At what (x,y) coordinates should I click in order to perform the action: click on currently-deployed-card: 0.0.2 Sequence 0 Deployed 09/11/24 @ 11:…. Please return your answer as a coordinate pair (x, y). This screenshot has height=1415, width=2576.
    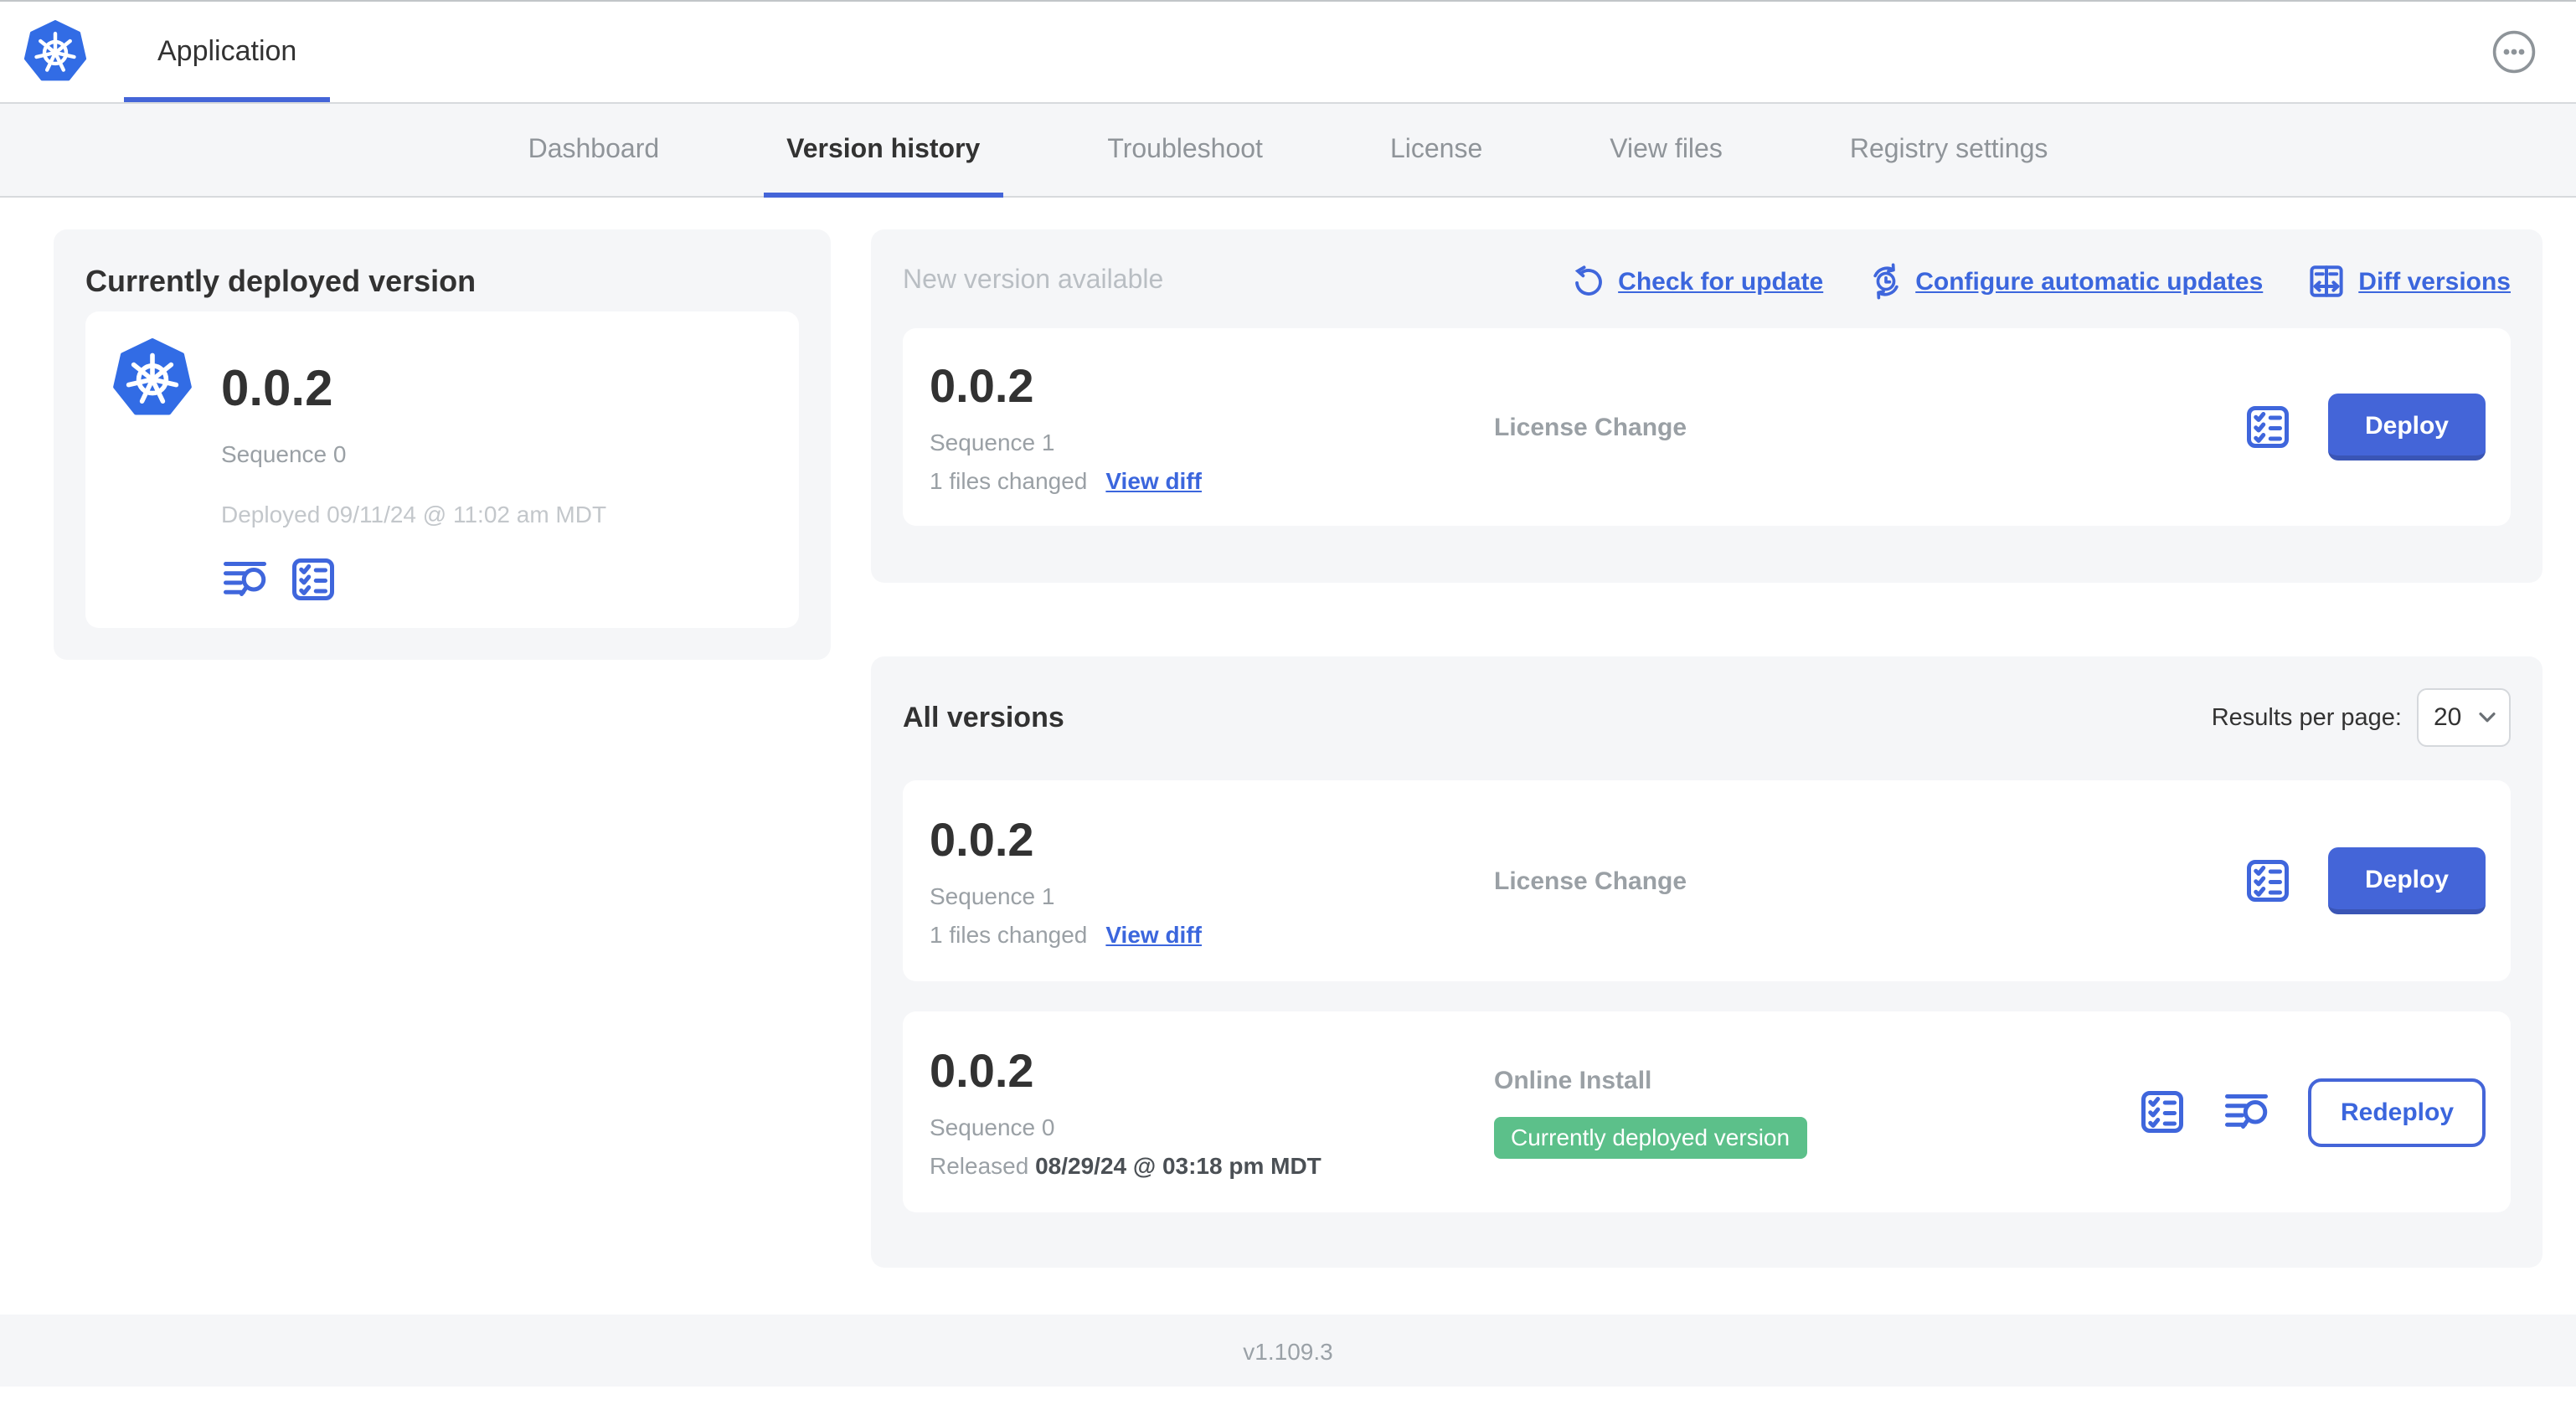
    Looking at the image, I should click on (442, 469).